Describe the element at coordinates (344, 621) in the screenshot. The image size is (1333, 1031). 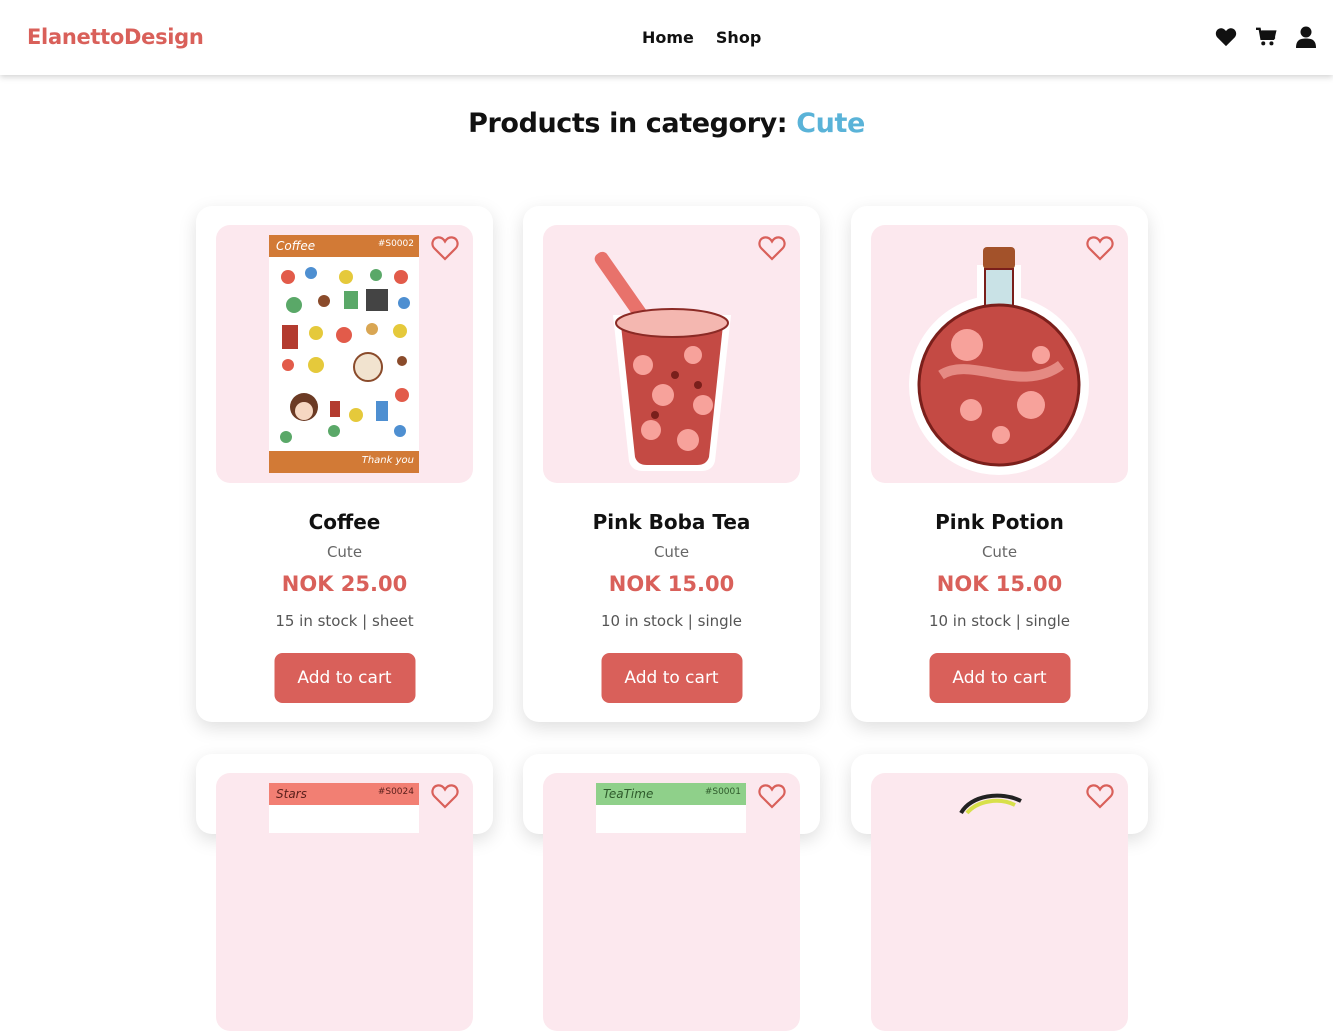
I see `product-stock: 15 in stock | sheet` at that location.